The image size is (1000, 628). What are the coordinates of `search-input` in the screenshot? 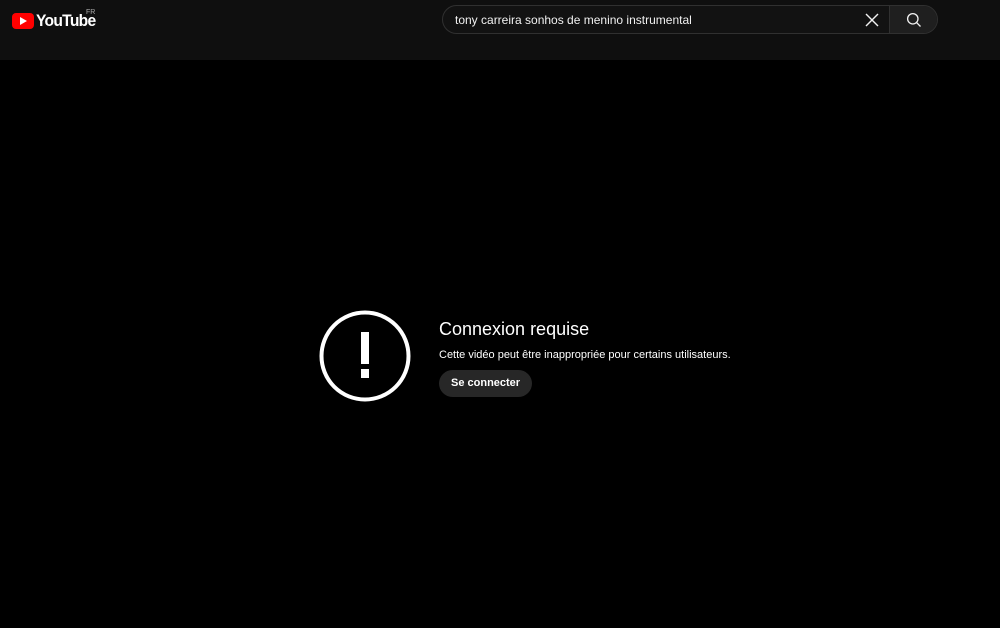 It's located at (649, 19).